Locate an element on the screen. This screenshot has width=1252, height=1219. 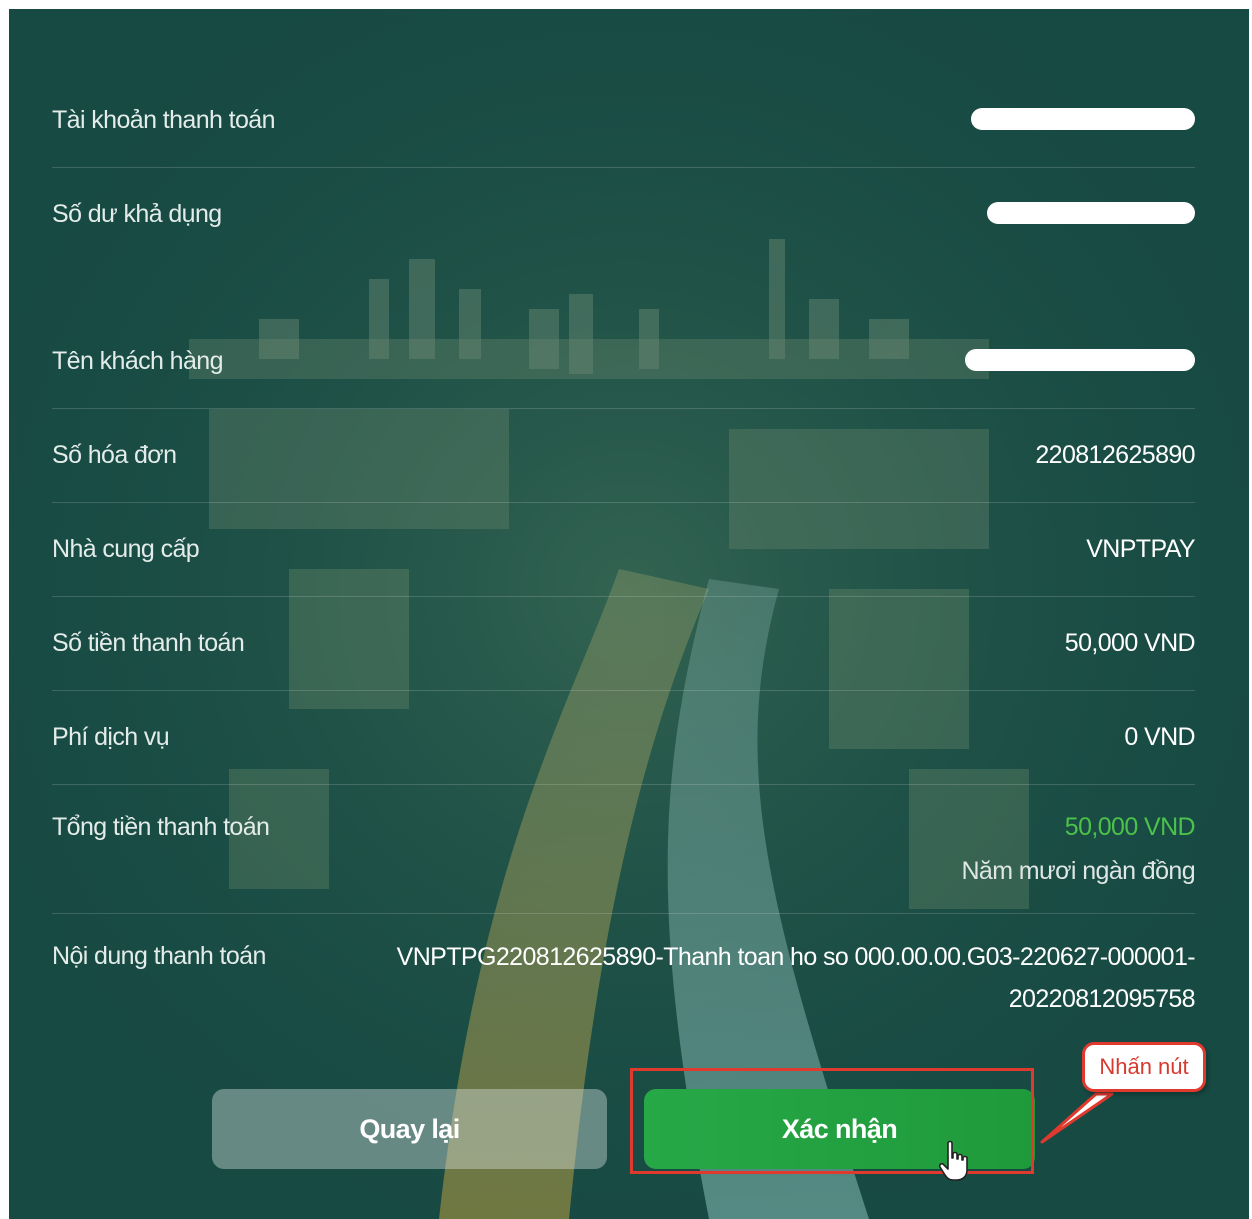
customer-name-label: Tên khách hàng is located at coordinates (138, 361).